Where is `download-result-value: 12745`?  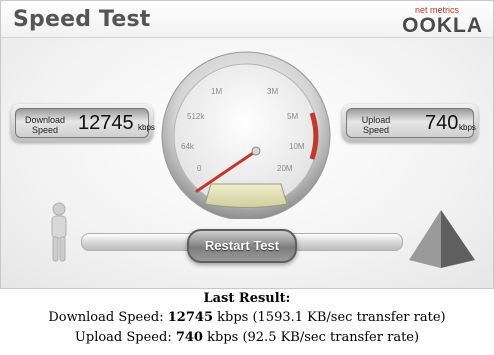 download-result-value: 12745 is located at coordinates (190, 317).